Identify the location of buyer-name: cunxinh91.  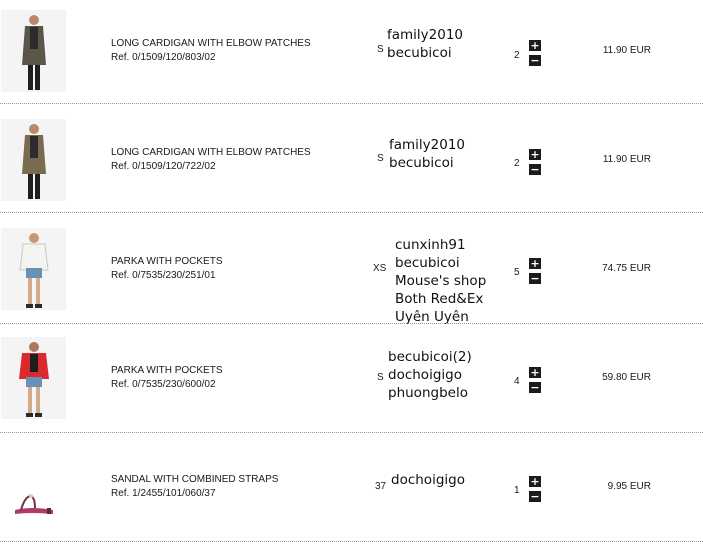
(430, 245).